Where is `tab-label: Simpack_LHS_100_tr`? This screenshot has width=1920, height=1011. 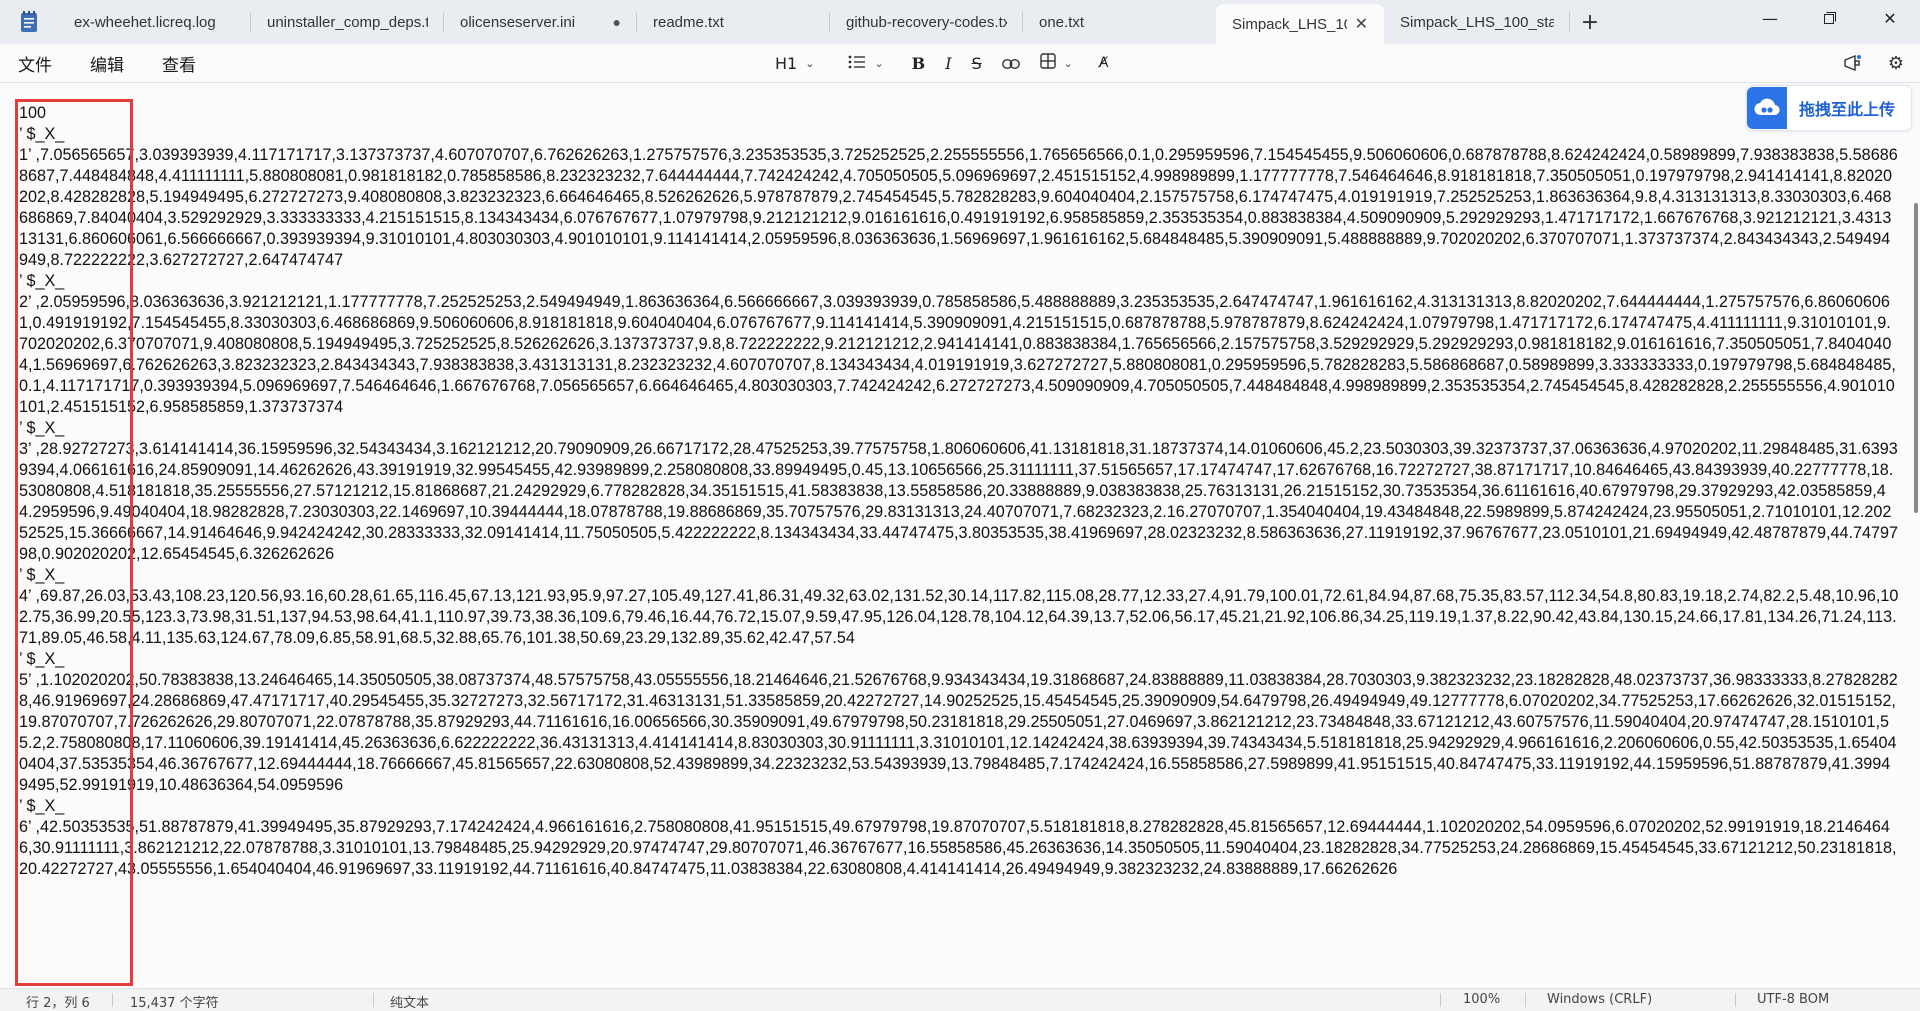
tab-label: Simpack_LHS_100_tr is located at coordinates (1289, 24).